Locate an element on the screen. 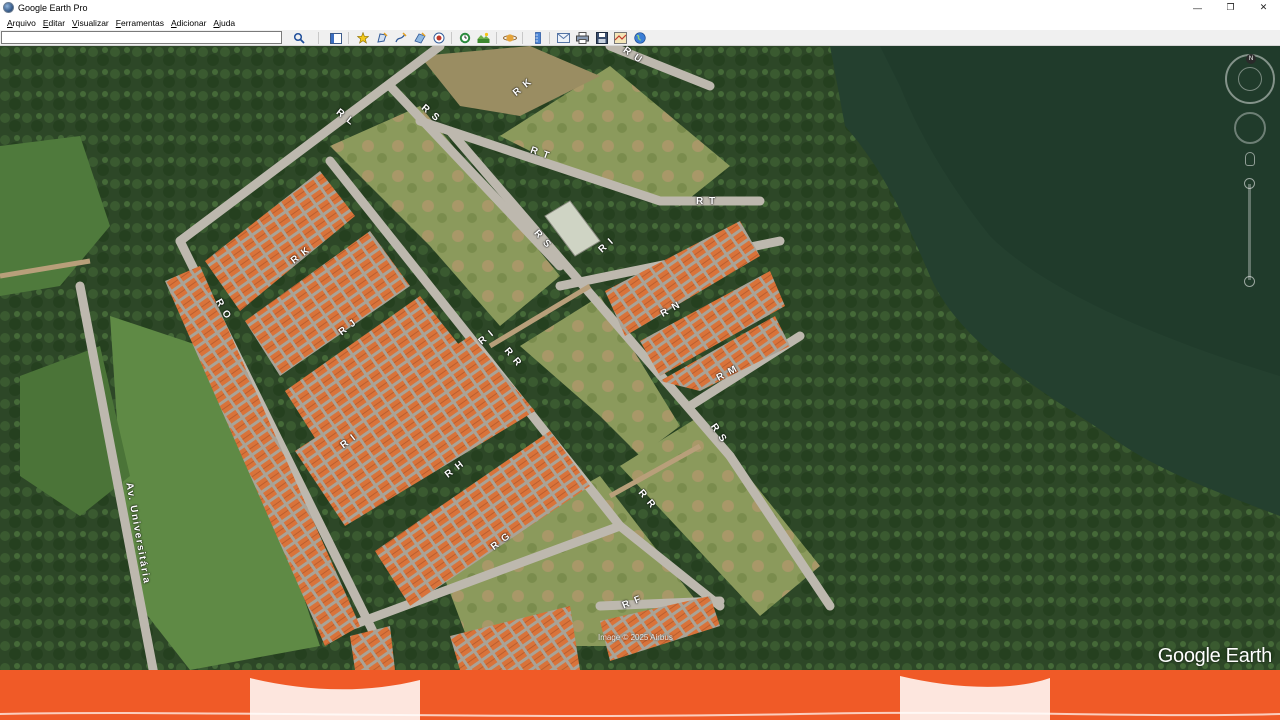 This screenshot has height=720, width=1280. street-view-pegman-icon is located at coordinates (1250, 159).